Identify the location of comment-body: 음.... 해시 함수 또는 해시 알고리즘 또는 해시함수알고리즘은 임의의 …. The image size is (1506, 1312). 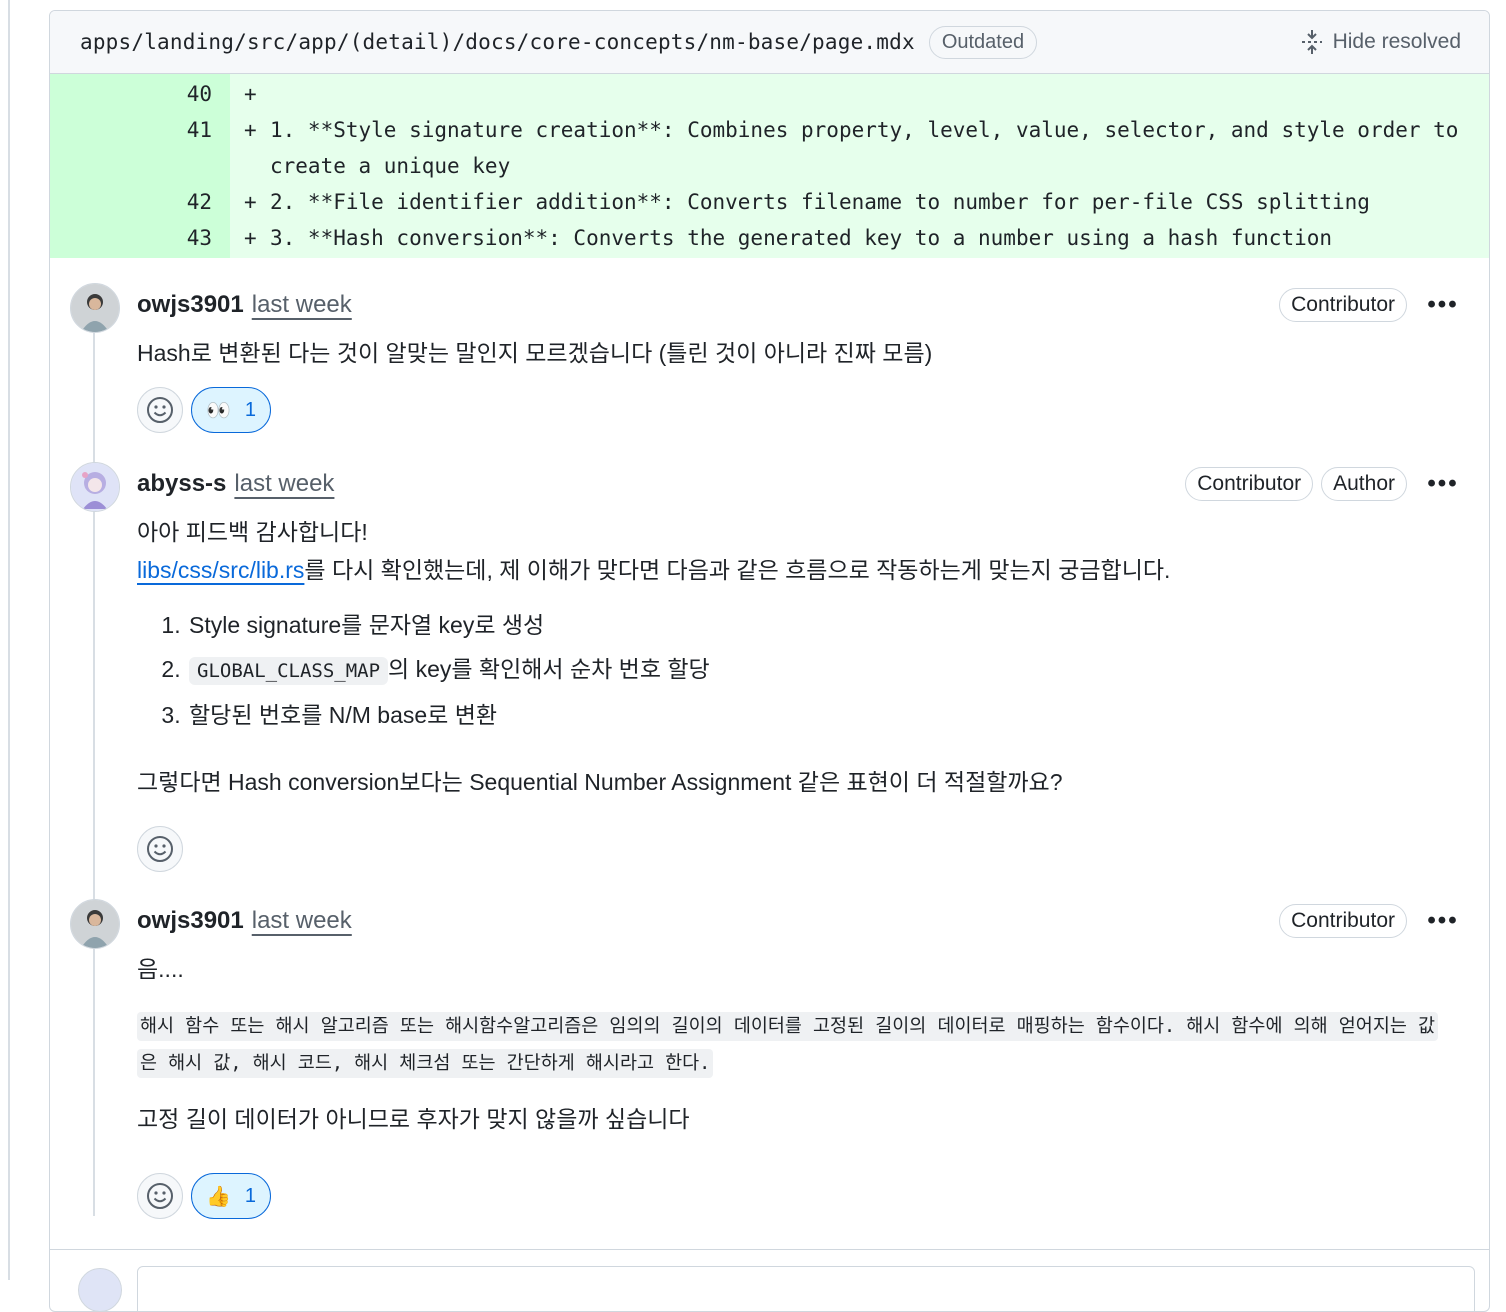
(793, 1044).